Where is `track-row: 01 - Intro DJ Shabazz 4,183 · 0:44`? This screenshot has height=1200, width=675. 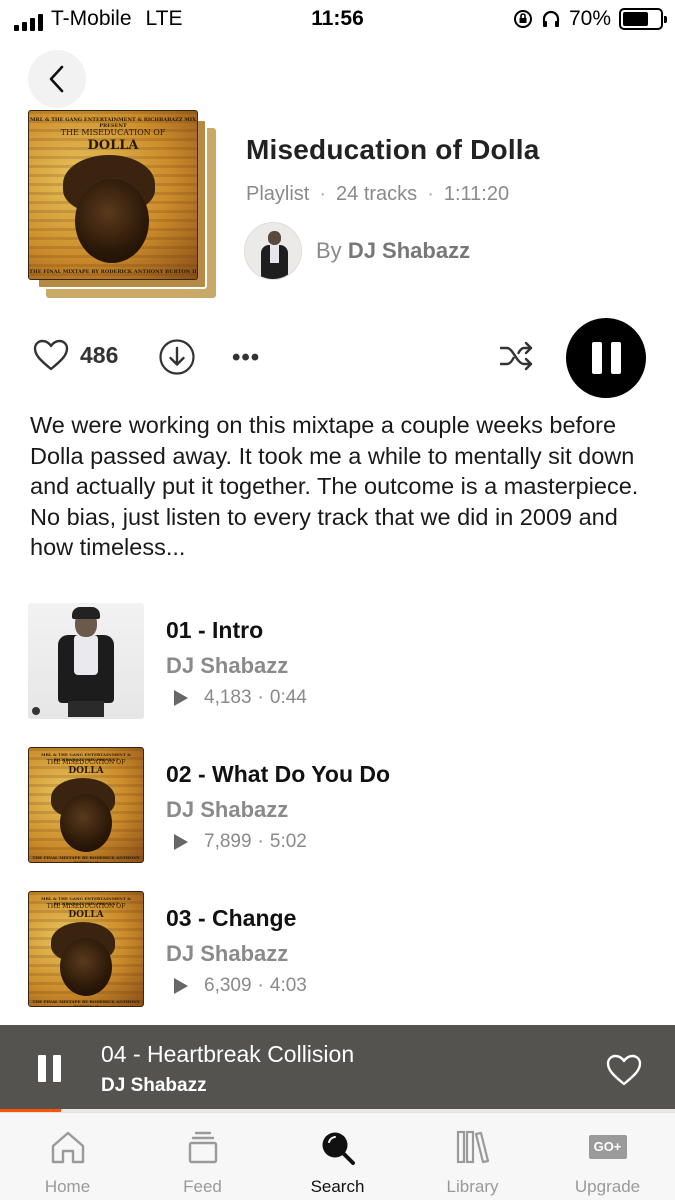 track-row: 01 - Intro DJ Shabazz 4,183 · 0:44 is located at coordinates (338, 662).